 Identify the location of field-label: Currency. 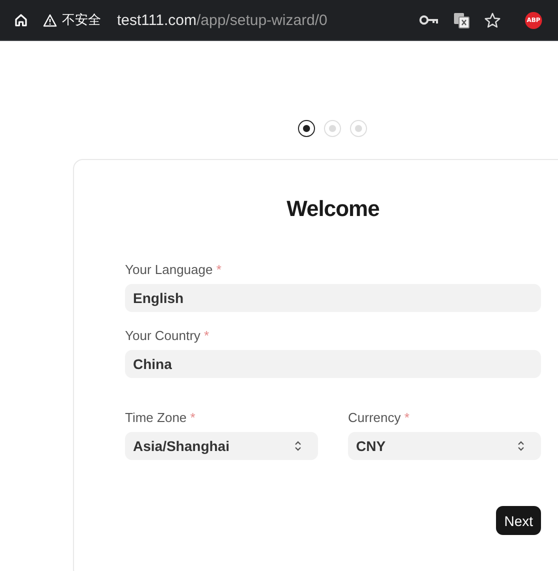
(374, 417).